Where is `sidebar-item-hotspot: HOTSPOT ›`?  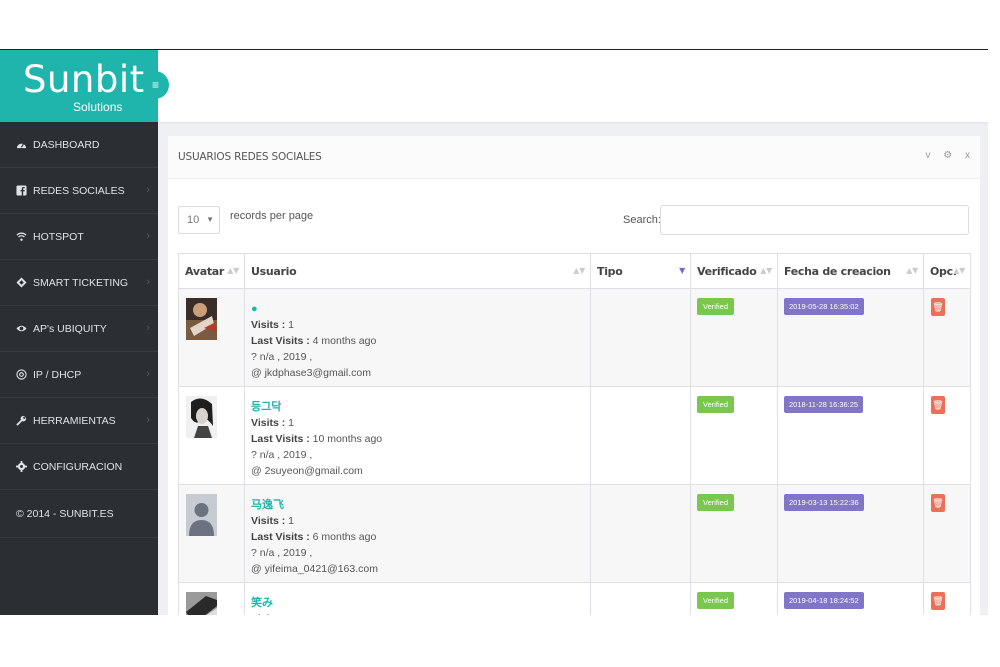
sidebar-item-hotspot: HOTSPOT › is located at coordinates (79, 237).